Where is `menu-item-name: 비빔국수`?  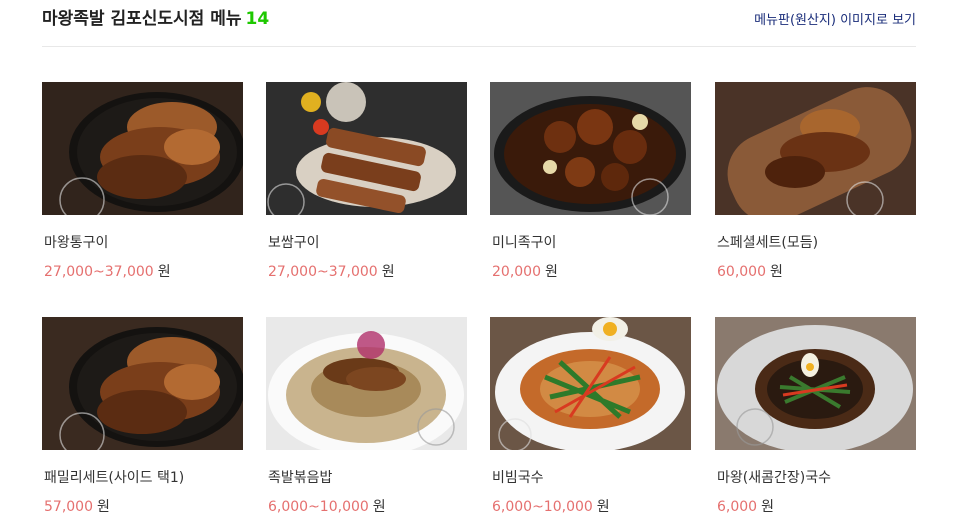
menu-item-name: 비빔국수 is located at coordinates (518, 477).